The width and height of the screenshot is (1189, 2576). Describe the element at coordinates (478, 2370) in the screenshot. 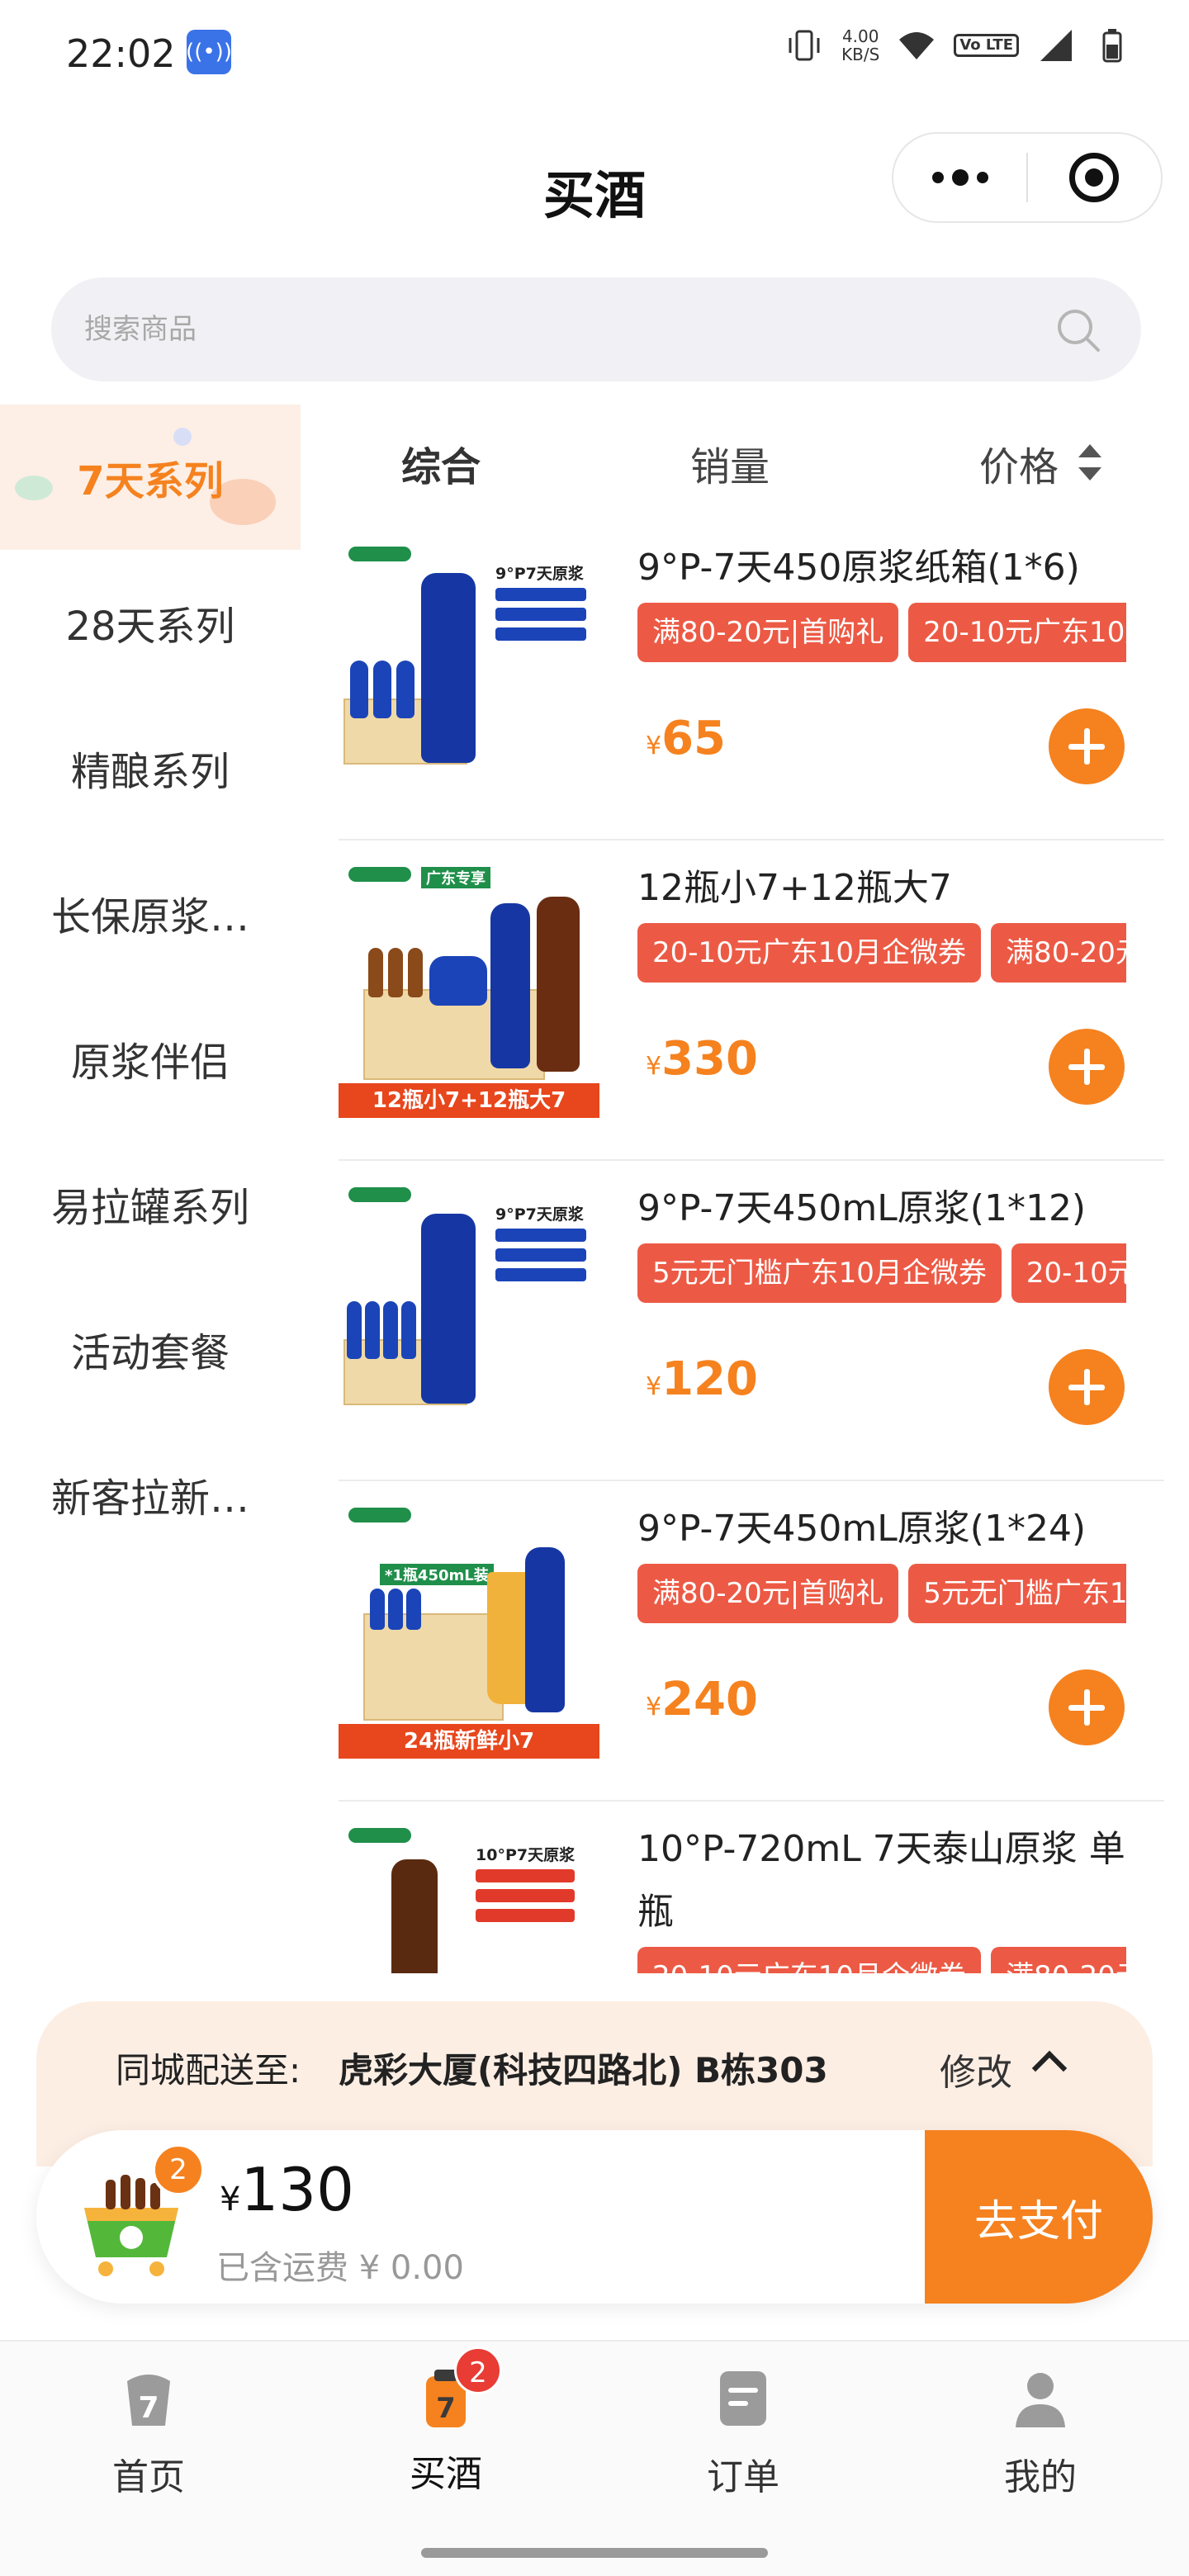

I see `tab-badge: 2` at that location.